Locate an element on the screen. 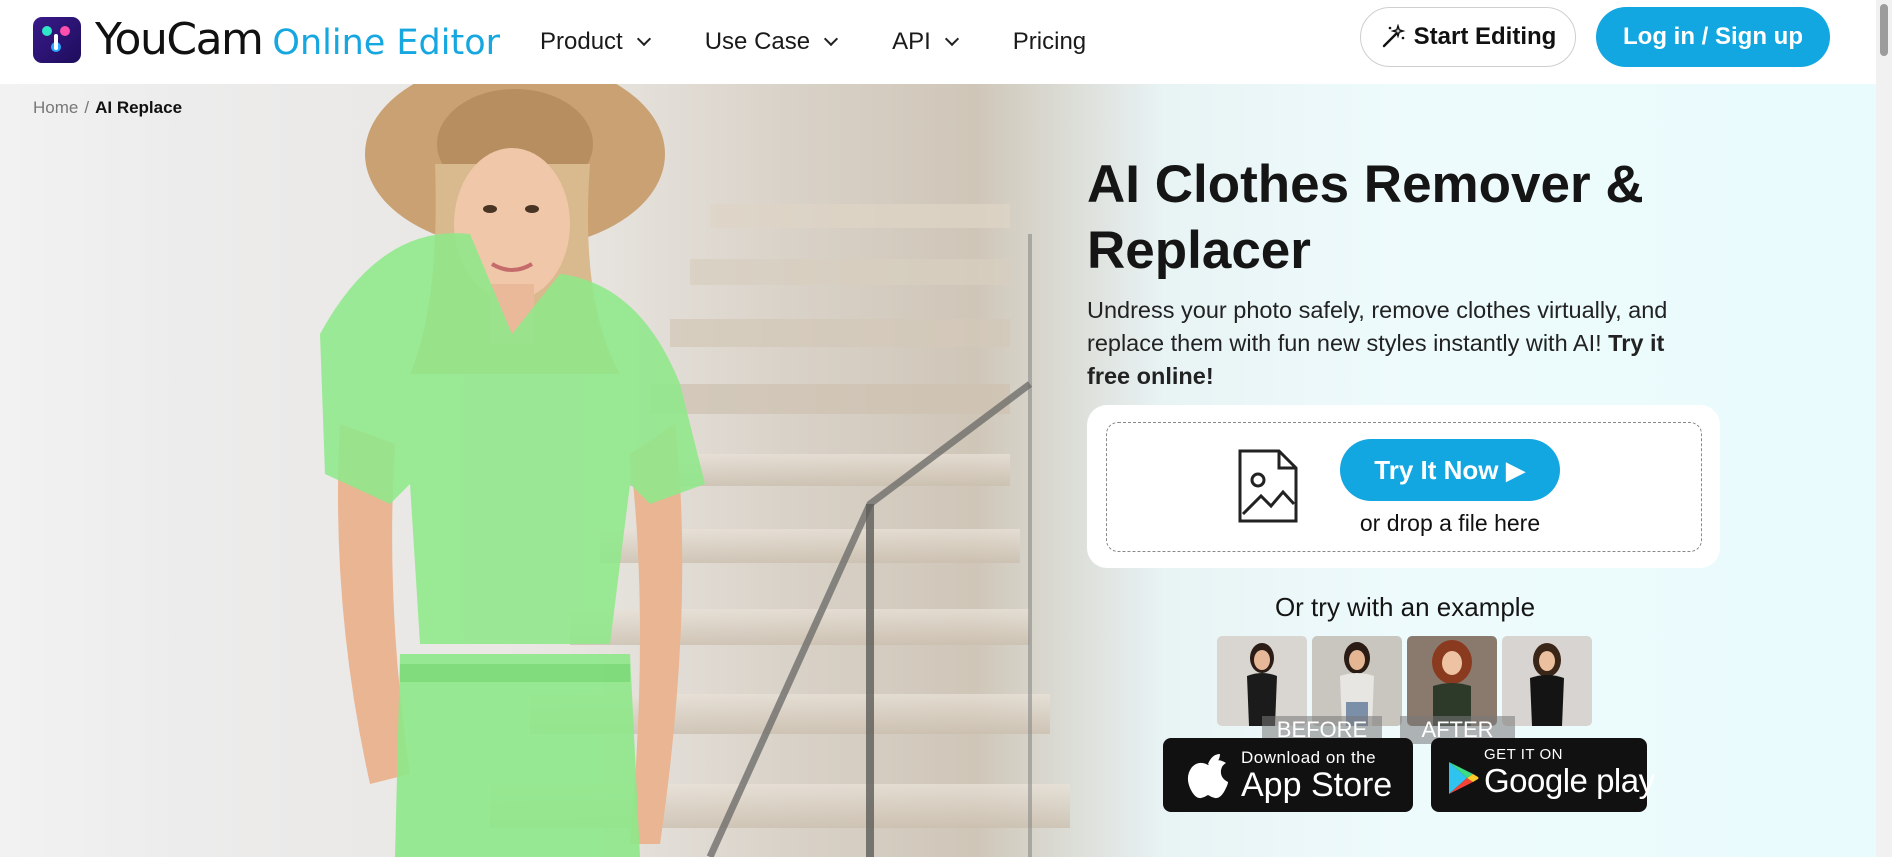 This screenshot has width=1892, height=857. breadcrumb-home: Home is located at coordinates (55, 107).